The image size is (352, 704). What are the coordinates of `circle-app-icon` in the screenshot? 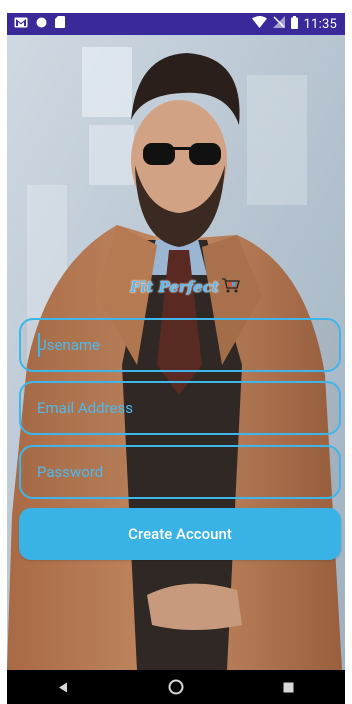 It's located at (41, 24).